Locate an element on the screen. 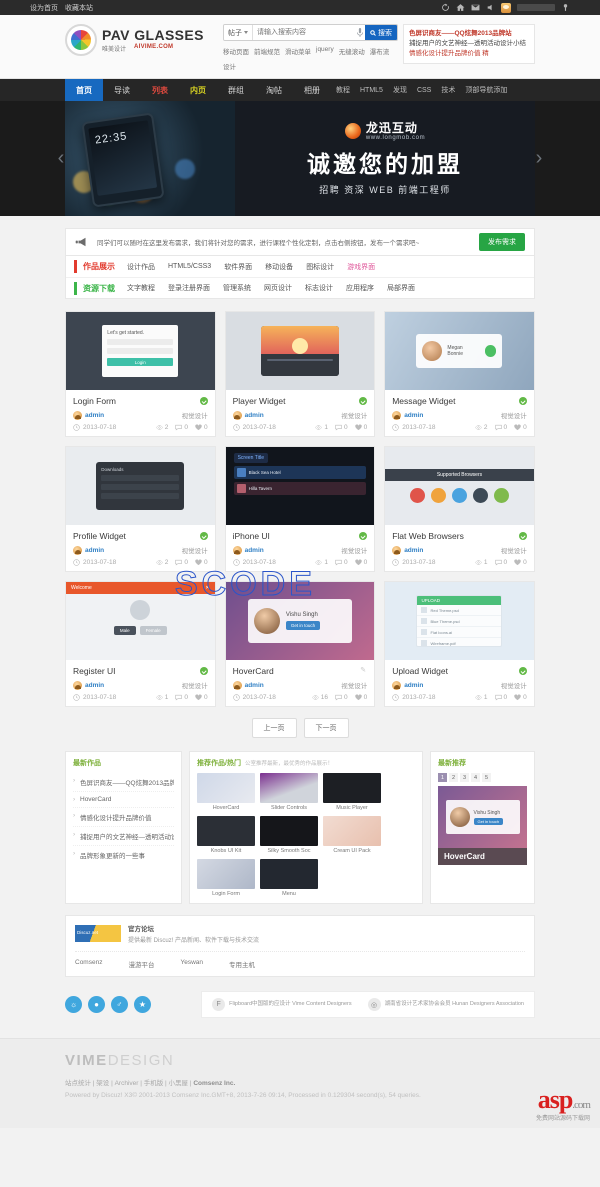 The height and width of the screenshot is (1187, 600). work-title: Profile Widget is located at coordinates (99, 536).